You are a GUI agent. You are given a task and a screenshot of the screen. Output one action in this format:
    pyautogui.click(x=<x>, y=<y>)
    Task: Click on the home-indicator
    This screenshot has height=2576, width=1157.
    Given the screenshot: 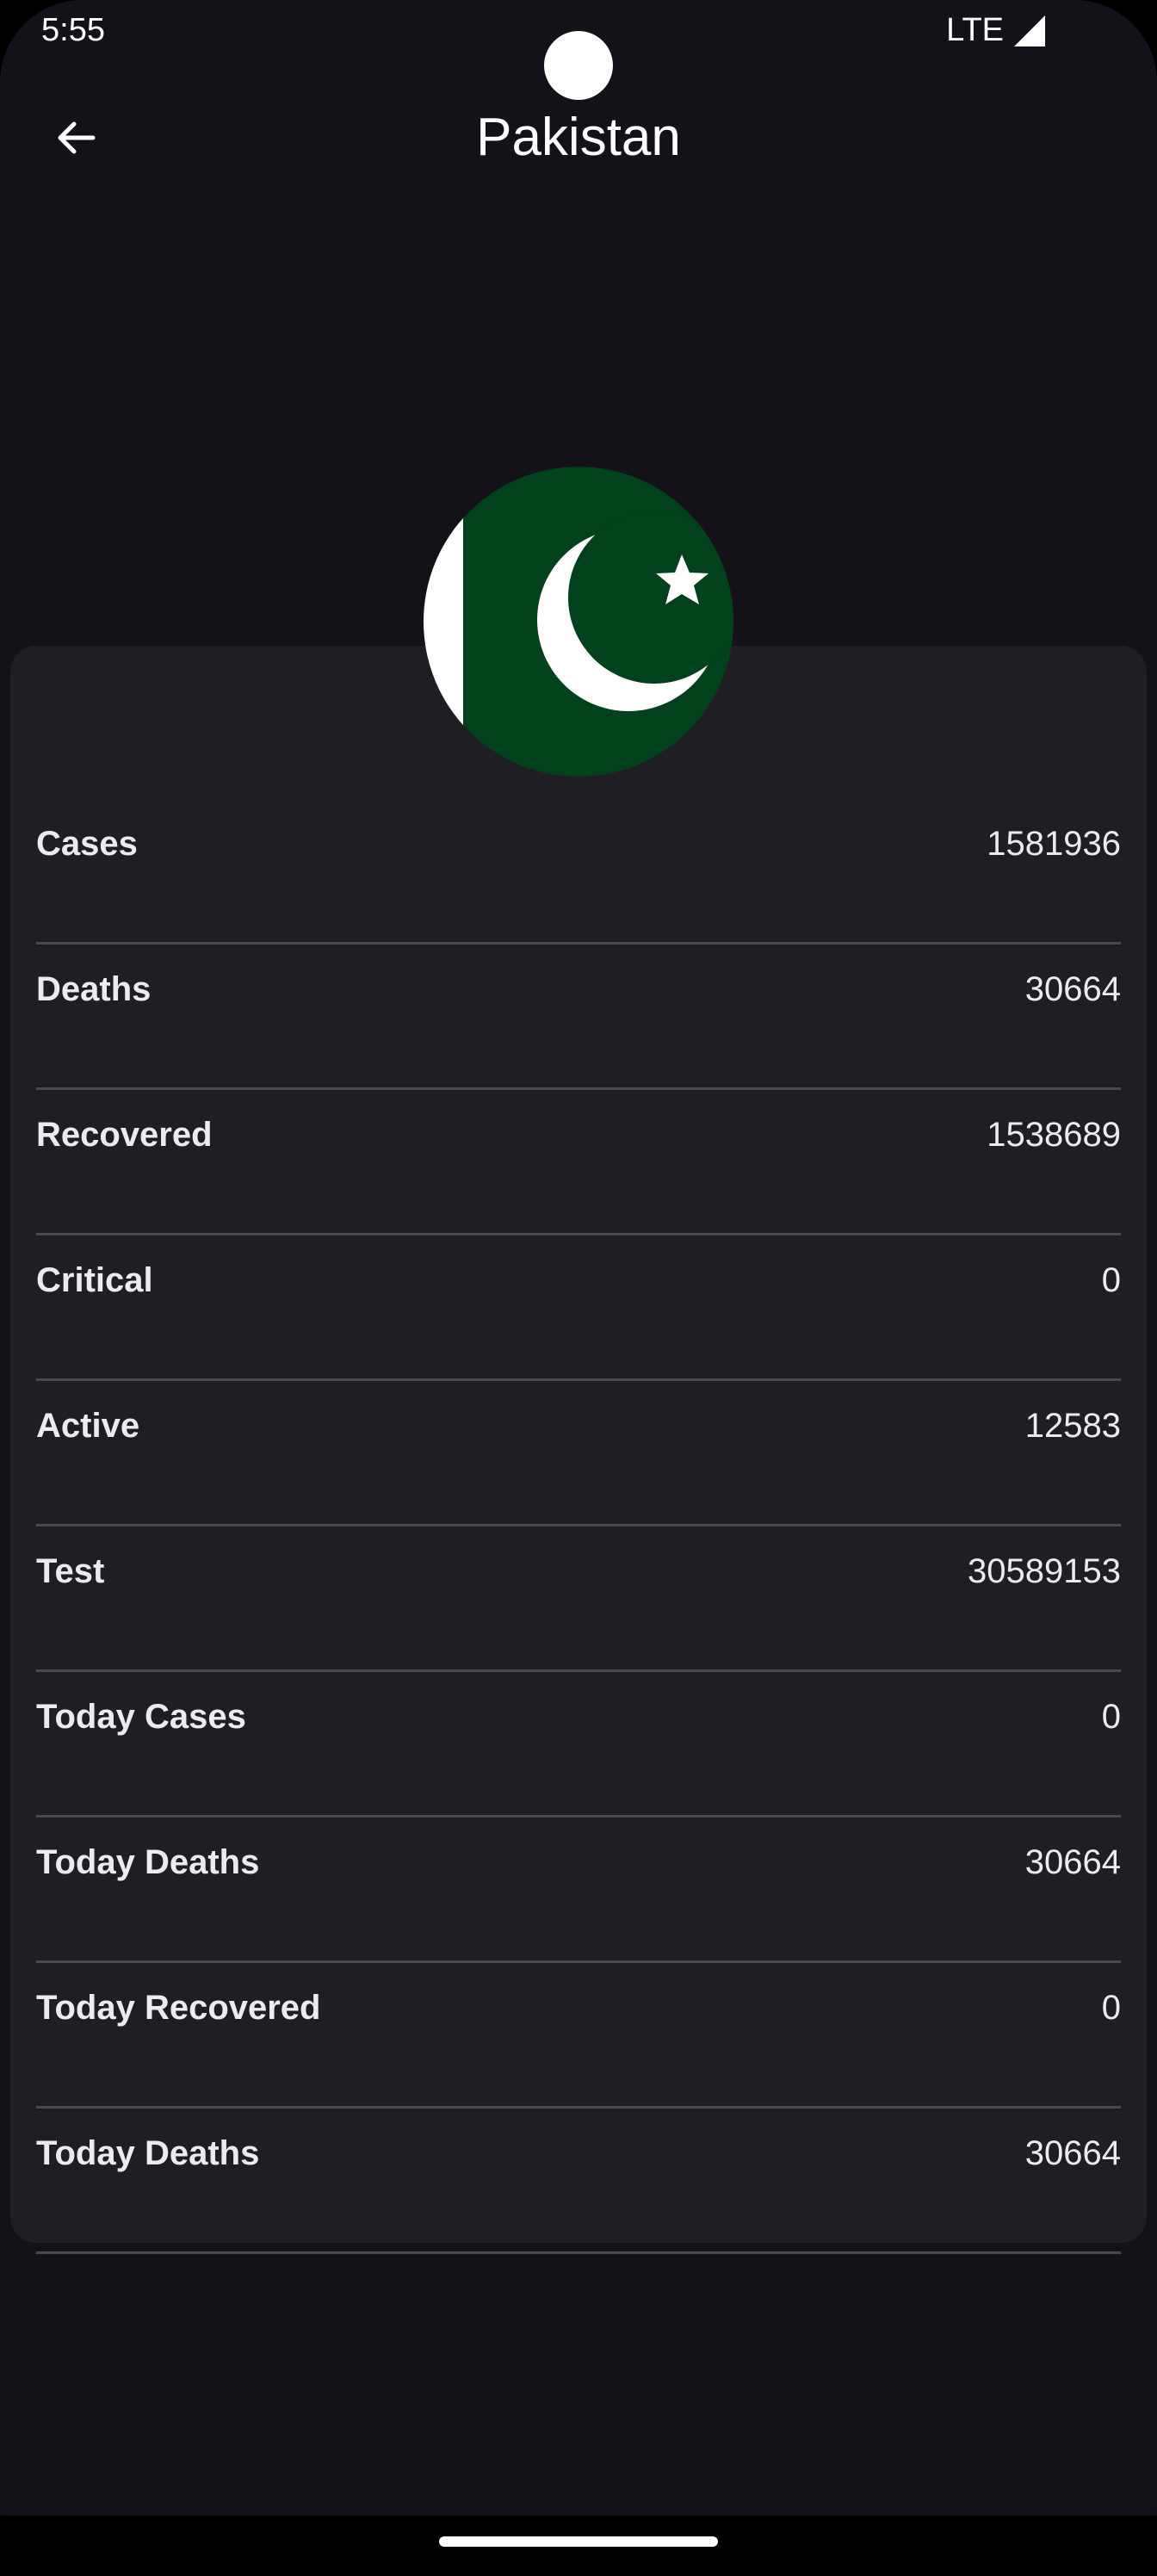 What is the action you would take?
    pyautogui.click(x=579, y=2541)
    